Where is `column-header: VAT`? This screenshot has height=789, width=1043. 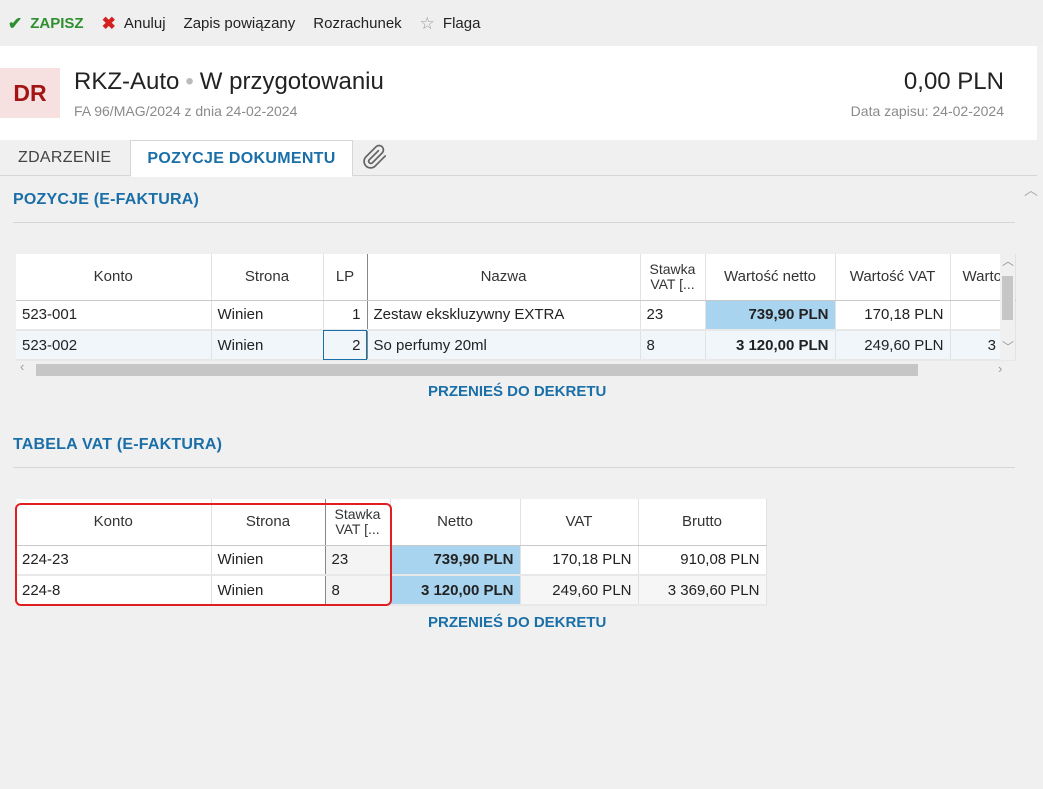
column-header: VAT is located at coordinates (579, 522).